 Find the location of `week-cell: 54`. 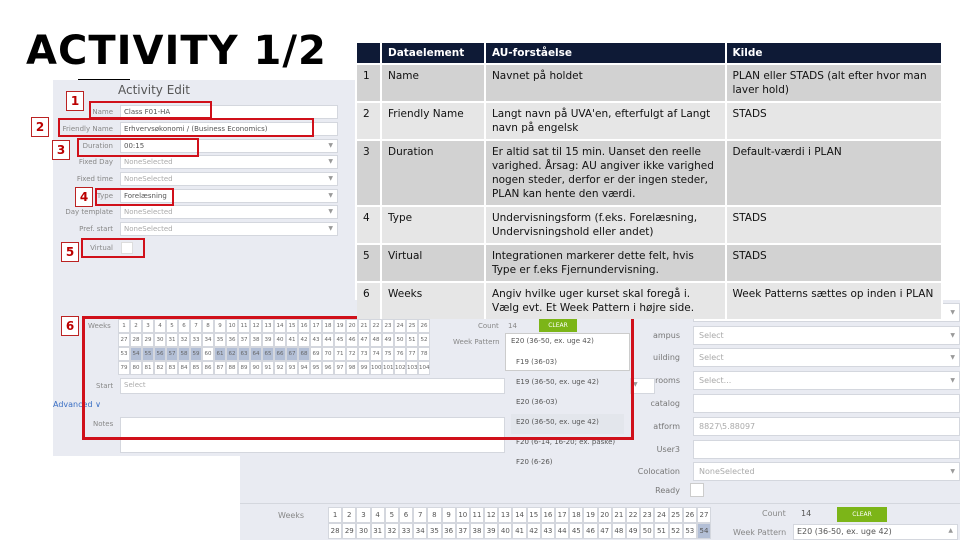

week-cell: 54 is located at coordinates (704, 531).